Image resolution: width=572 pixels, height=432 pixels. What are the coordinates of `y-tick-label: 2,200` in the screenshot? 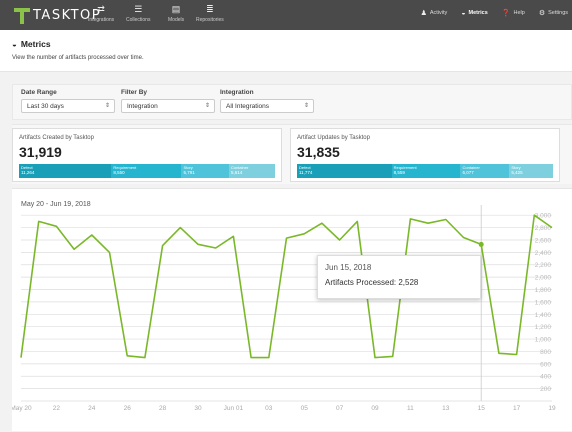 It's located at (543, 265).